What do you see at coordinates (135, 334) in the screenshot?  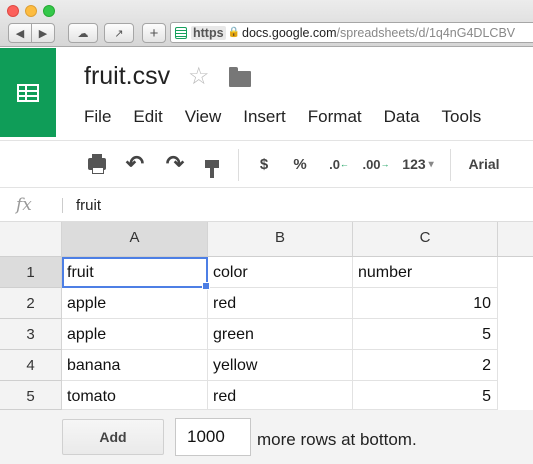 I see `cell-a3: apple` at bounding box center [135, 334].